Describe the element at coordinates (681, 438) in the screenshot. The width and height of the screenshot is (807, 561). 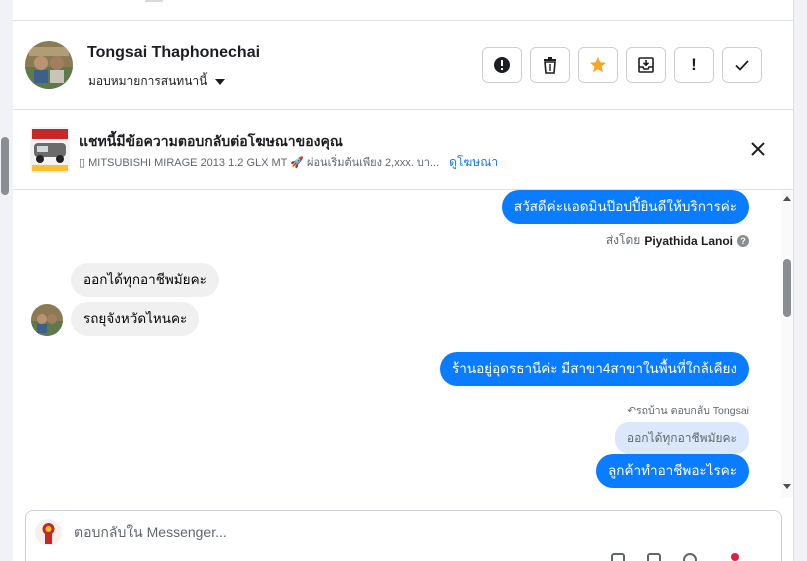
I see `quoted-message: ออกได้ทุกอาชีพมัยคะ` at that location.